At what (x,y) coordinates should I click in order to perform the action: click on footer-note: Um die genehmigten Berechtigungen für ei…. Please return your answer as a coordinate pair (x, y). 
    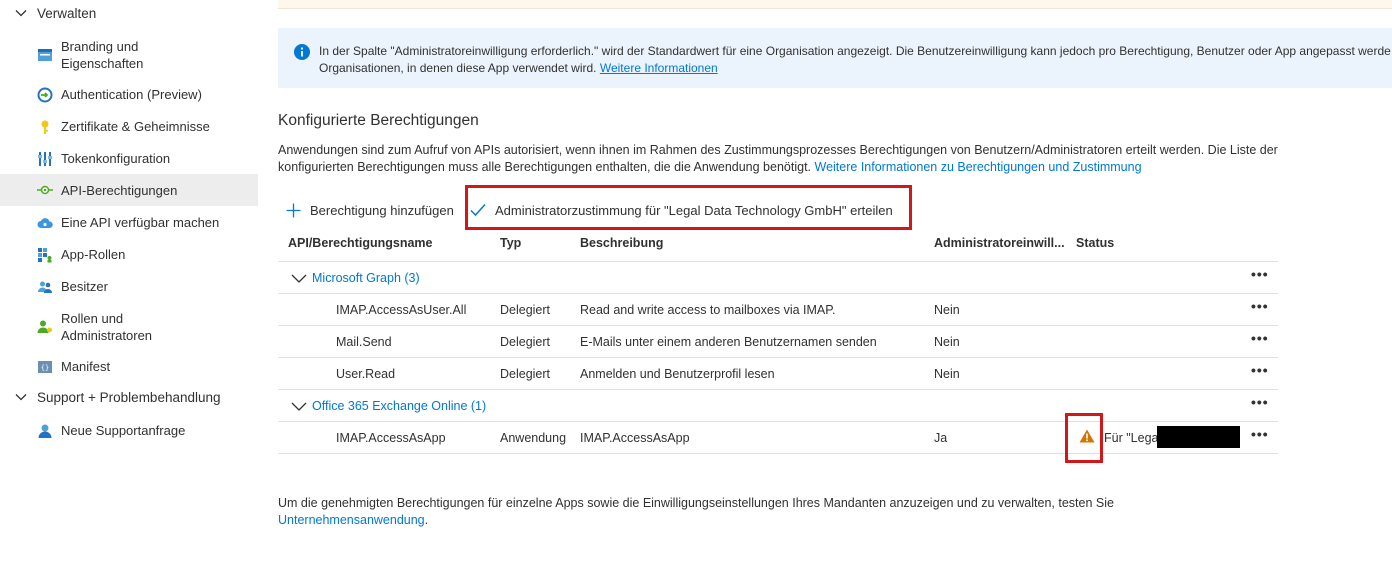
    Looking at the image, I should click on (778, 512).